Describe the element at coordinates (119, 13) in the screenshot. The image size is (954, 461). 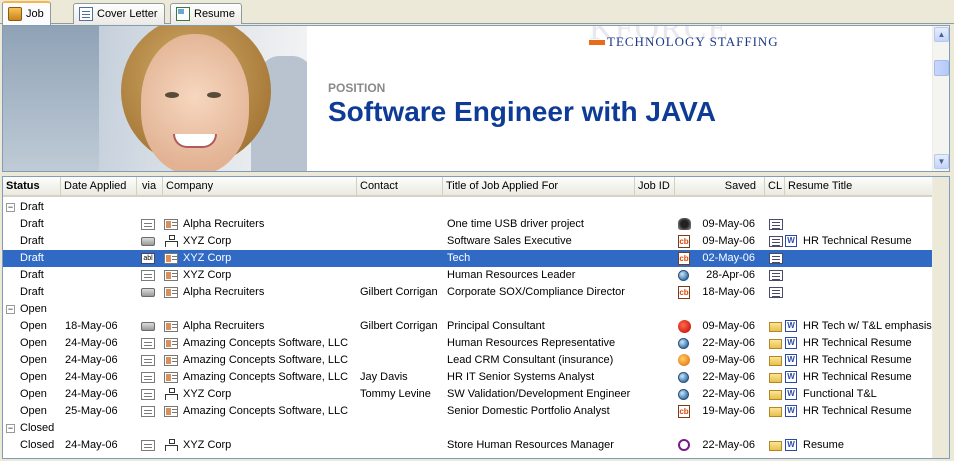
I see `tab-cover-letter: Cover Letter` at that location.